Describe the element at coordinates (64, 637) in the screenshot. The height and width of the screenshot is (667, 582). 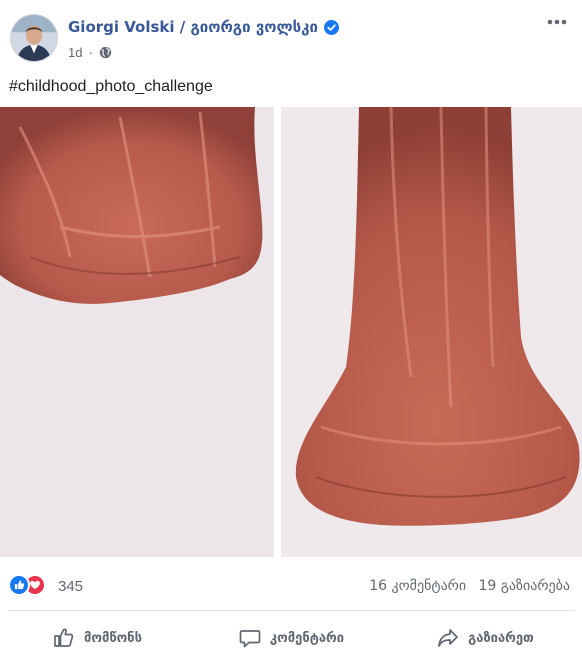
I see `thumbs-up-icon` at that location.